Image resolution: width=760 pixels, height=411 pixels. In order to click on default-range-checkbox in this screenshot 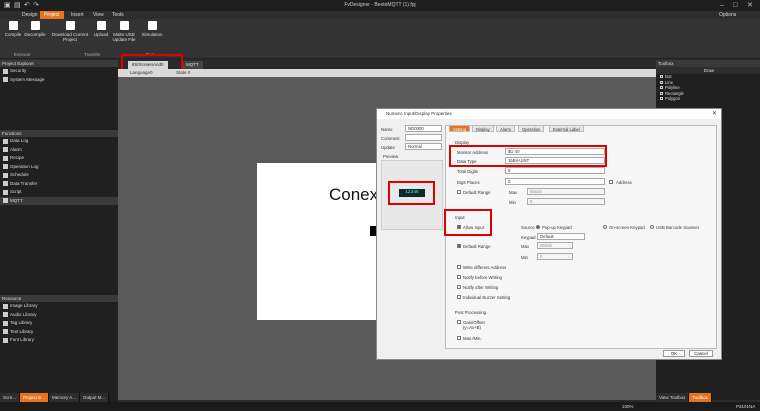, I will do `click(459, 192)`.